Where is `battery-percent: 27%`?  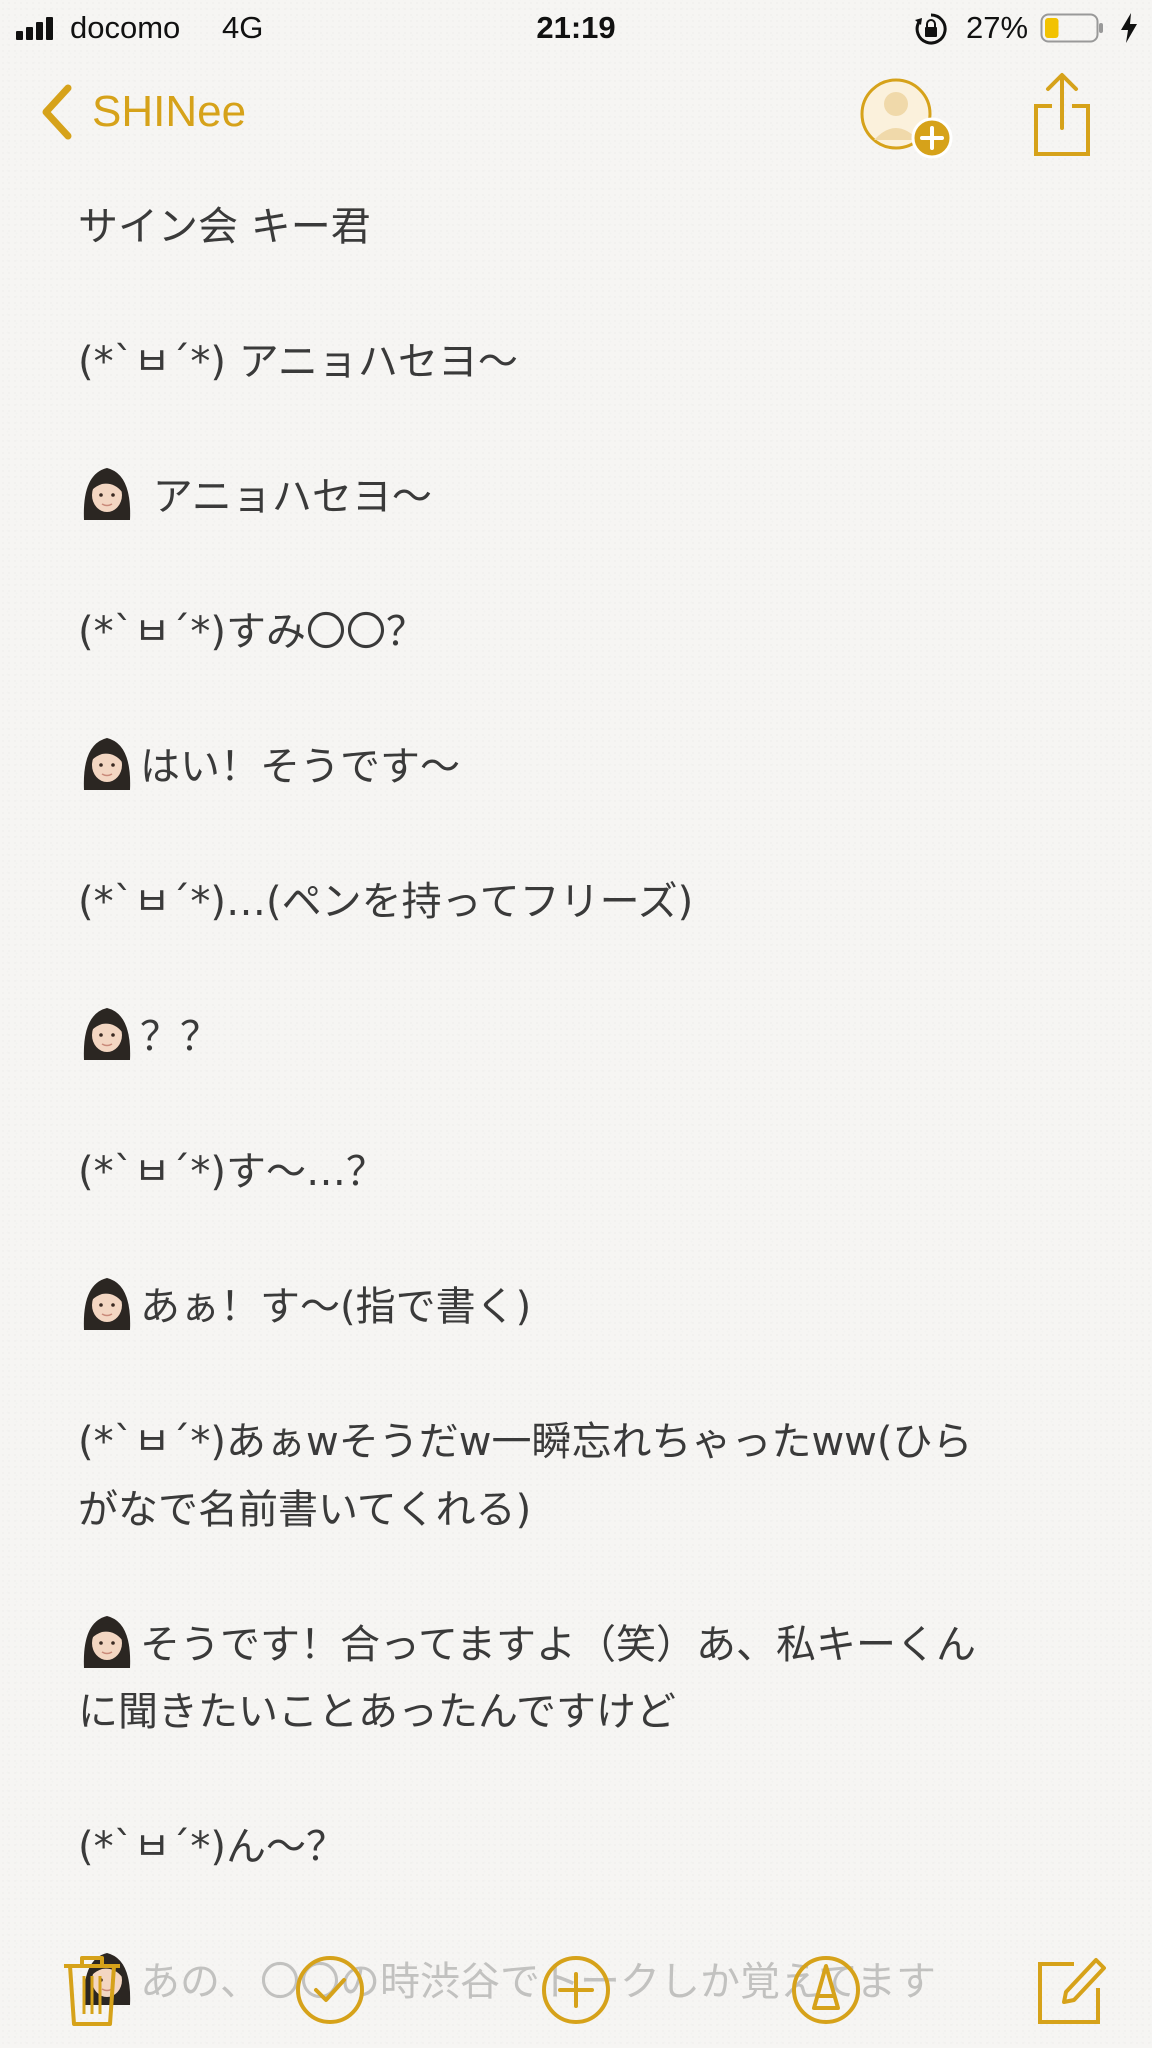 battery-percent: 27% is located at coordinates (997, 27).